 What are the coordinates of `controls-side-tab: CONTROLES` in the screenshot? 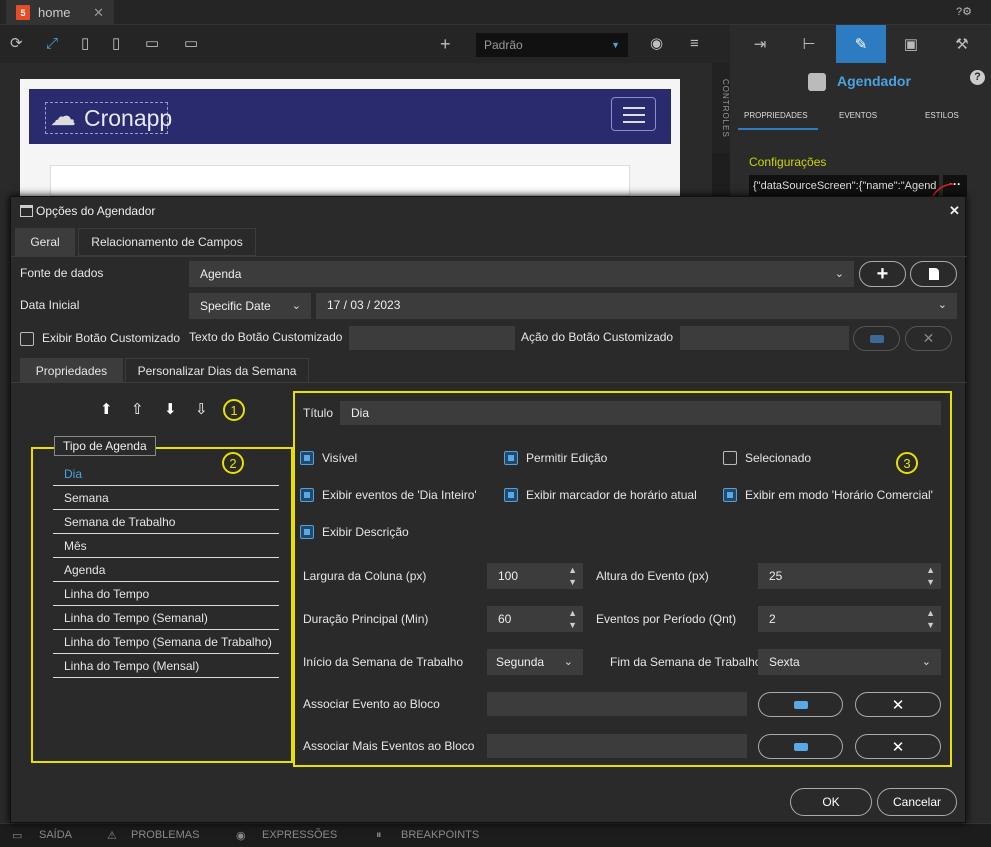 It's located at (721, 108).